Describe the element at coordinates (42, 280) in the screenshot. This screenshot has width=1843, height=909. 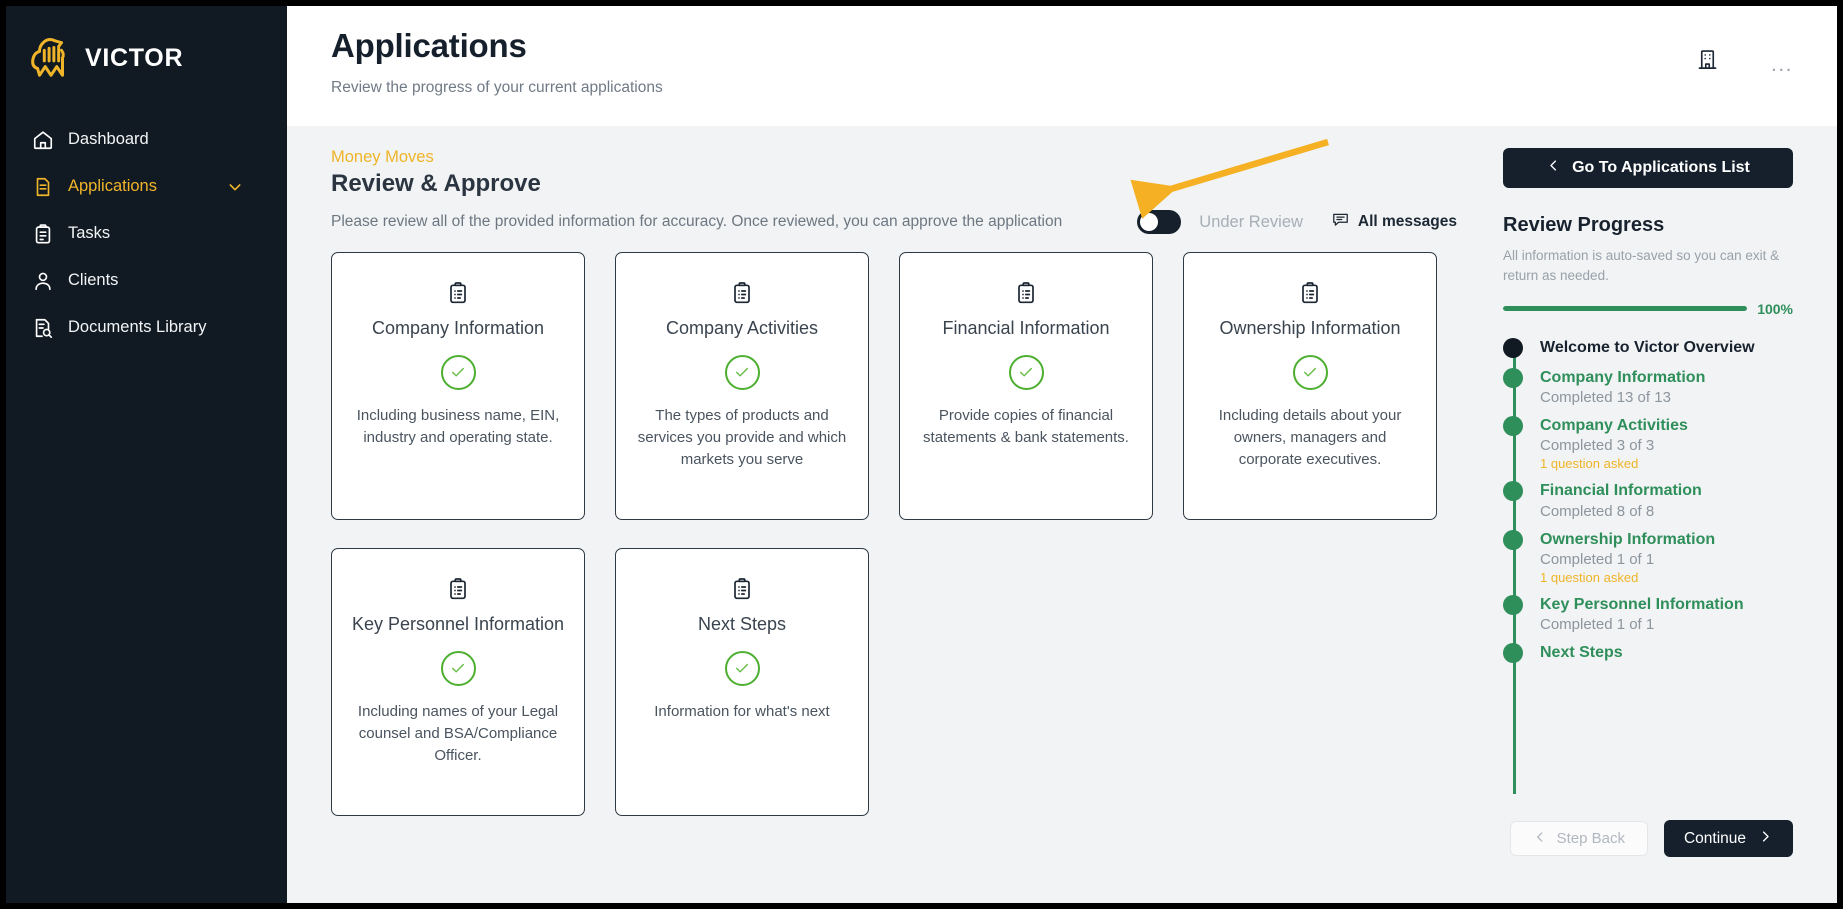
I see `person-icon` at that location.